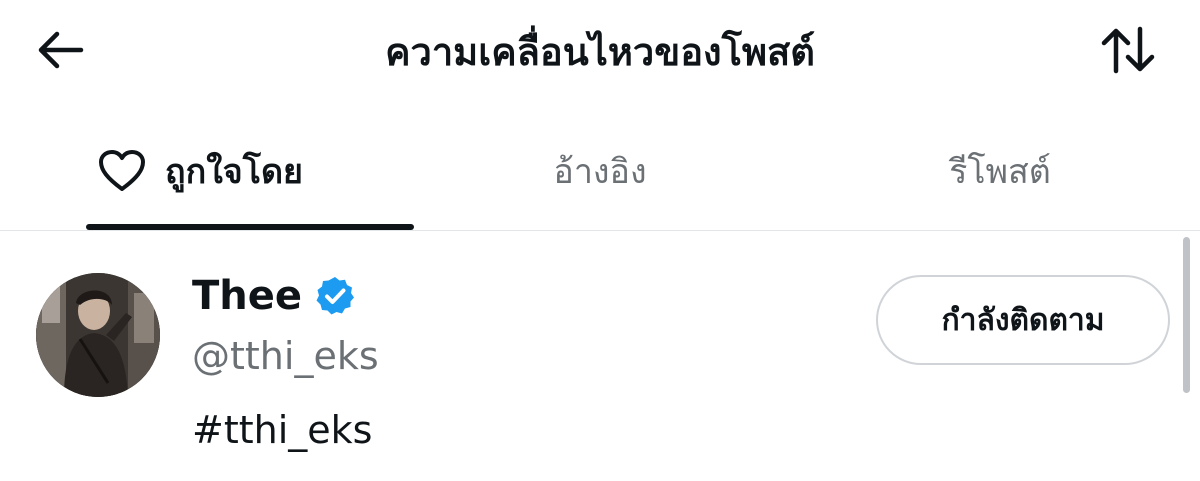 This screenshot has width=1200, height=481. Describe the element at coordinates (335, 296) in the screenshot. I see `verified-badge-icon` at that location.